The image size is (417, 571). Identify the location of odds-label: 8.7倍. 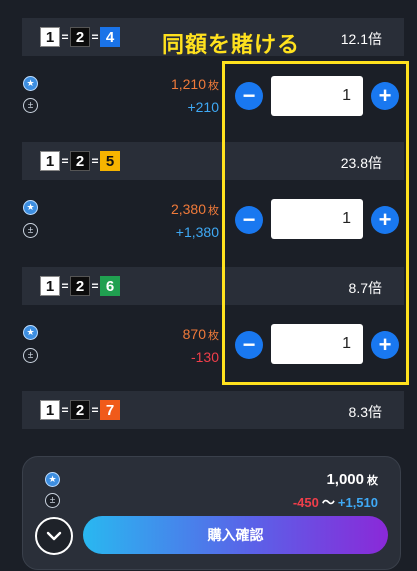
(365, 288).